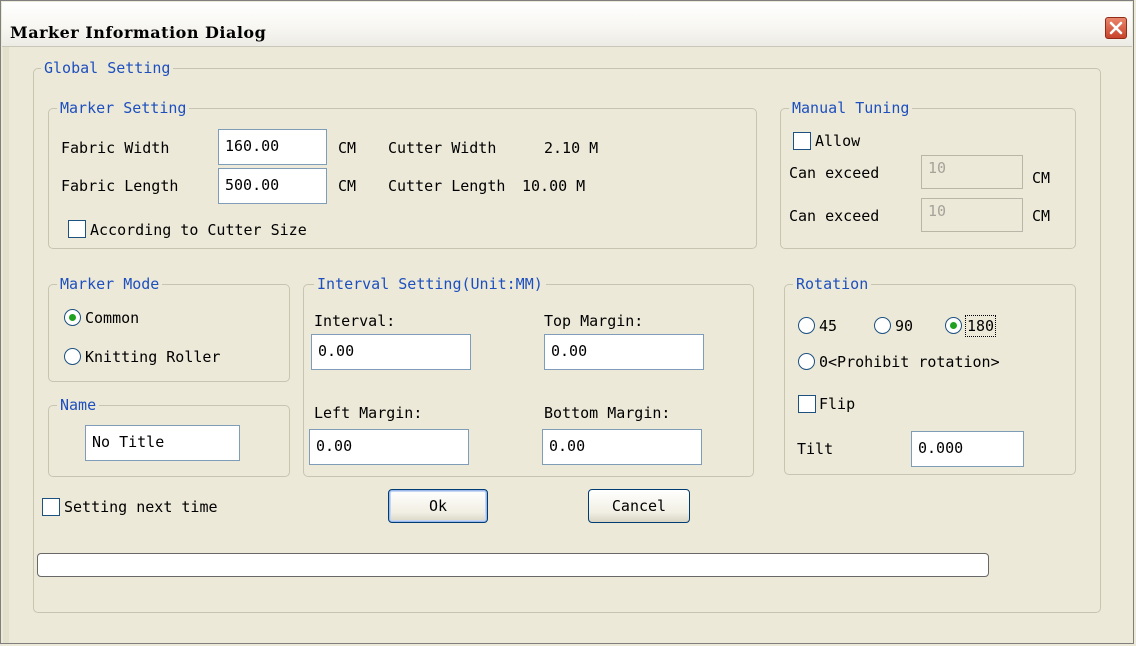 The height and width of the screenshot is (646, 1136). I want to click on bottom-margin-label: Bottom Margin:, so click(607, 413).